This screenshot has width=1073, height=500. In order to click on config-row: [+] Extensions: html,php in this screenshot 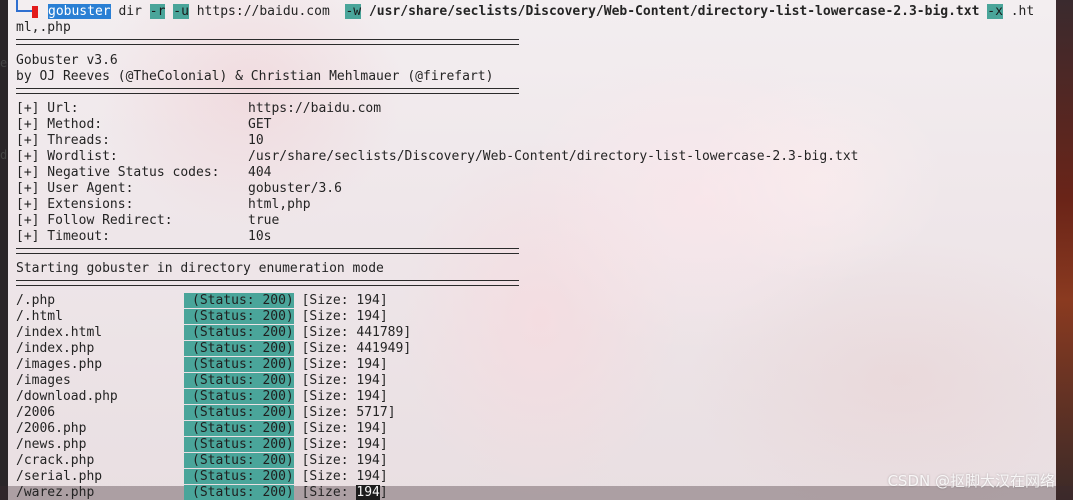, I will do `click(163, 205)`.